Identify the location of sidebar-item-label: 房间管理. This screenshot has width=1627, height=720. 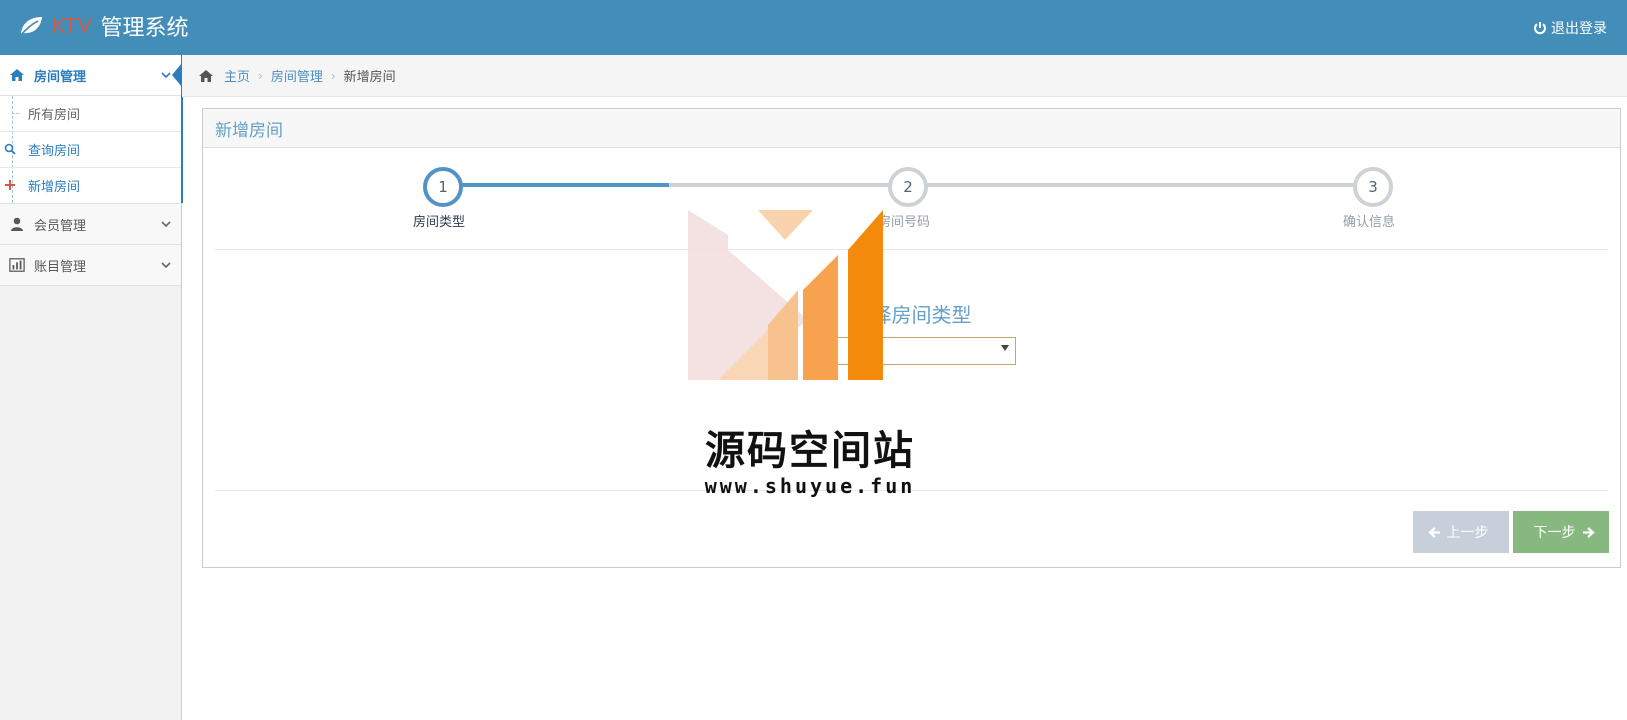
(60, 77).